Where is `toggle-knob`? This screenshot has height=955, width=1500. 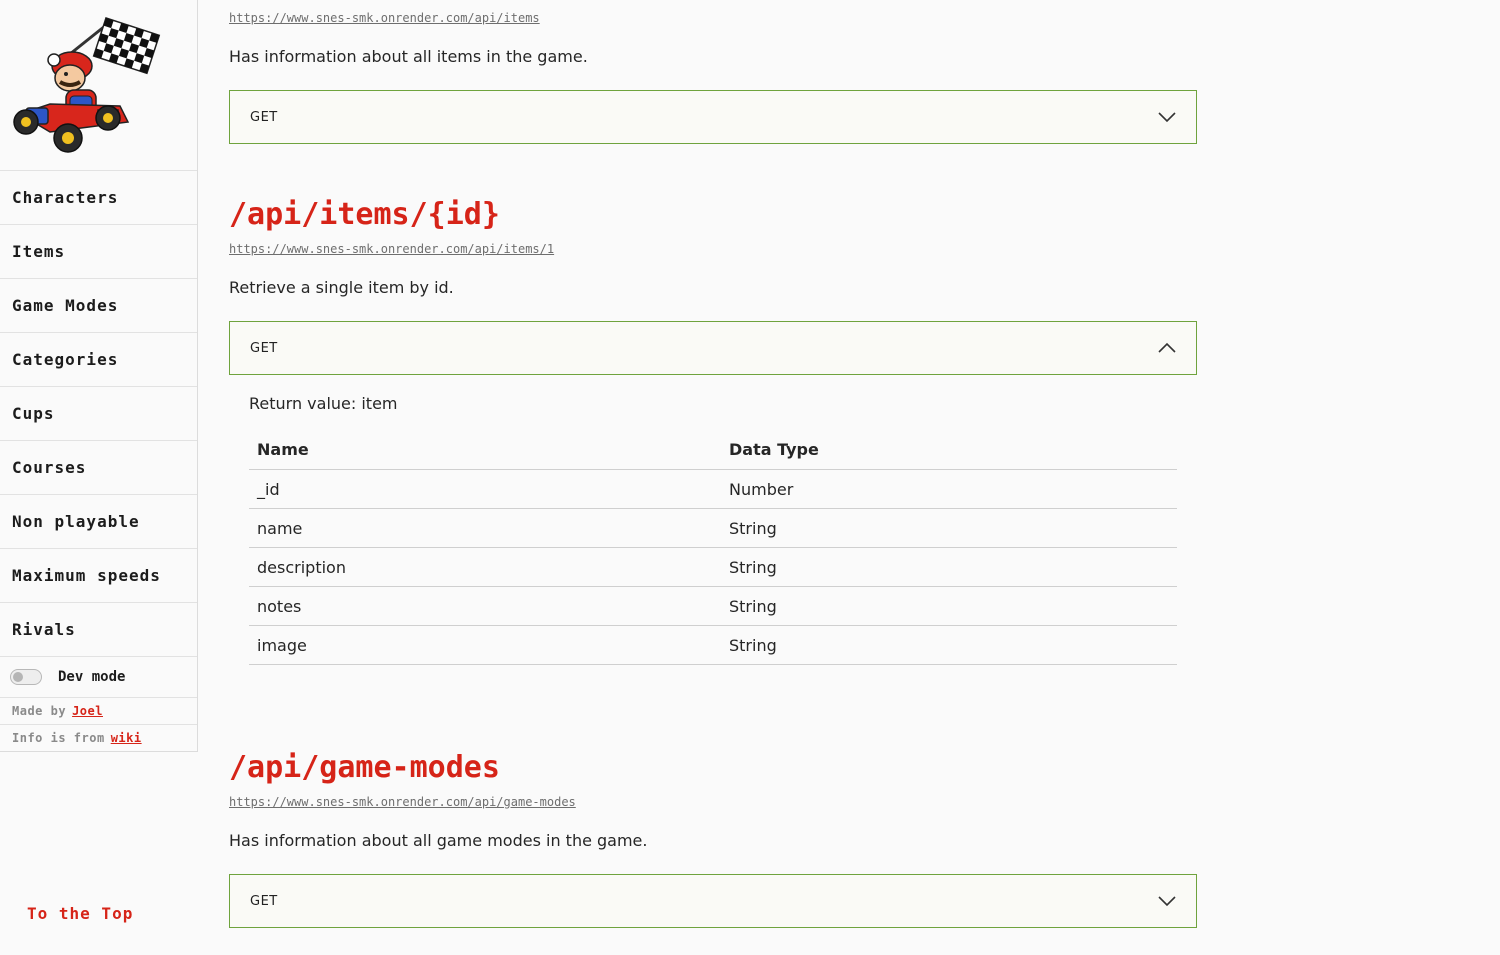
toggle-knob is located at coordinates (18, 677).